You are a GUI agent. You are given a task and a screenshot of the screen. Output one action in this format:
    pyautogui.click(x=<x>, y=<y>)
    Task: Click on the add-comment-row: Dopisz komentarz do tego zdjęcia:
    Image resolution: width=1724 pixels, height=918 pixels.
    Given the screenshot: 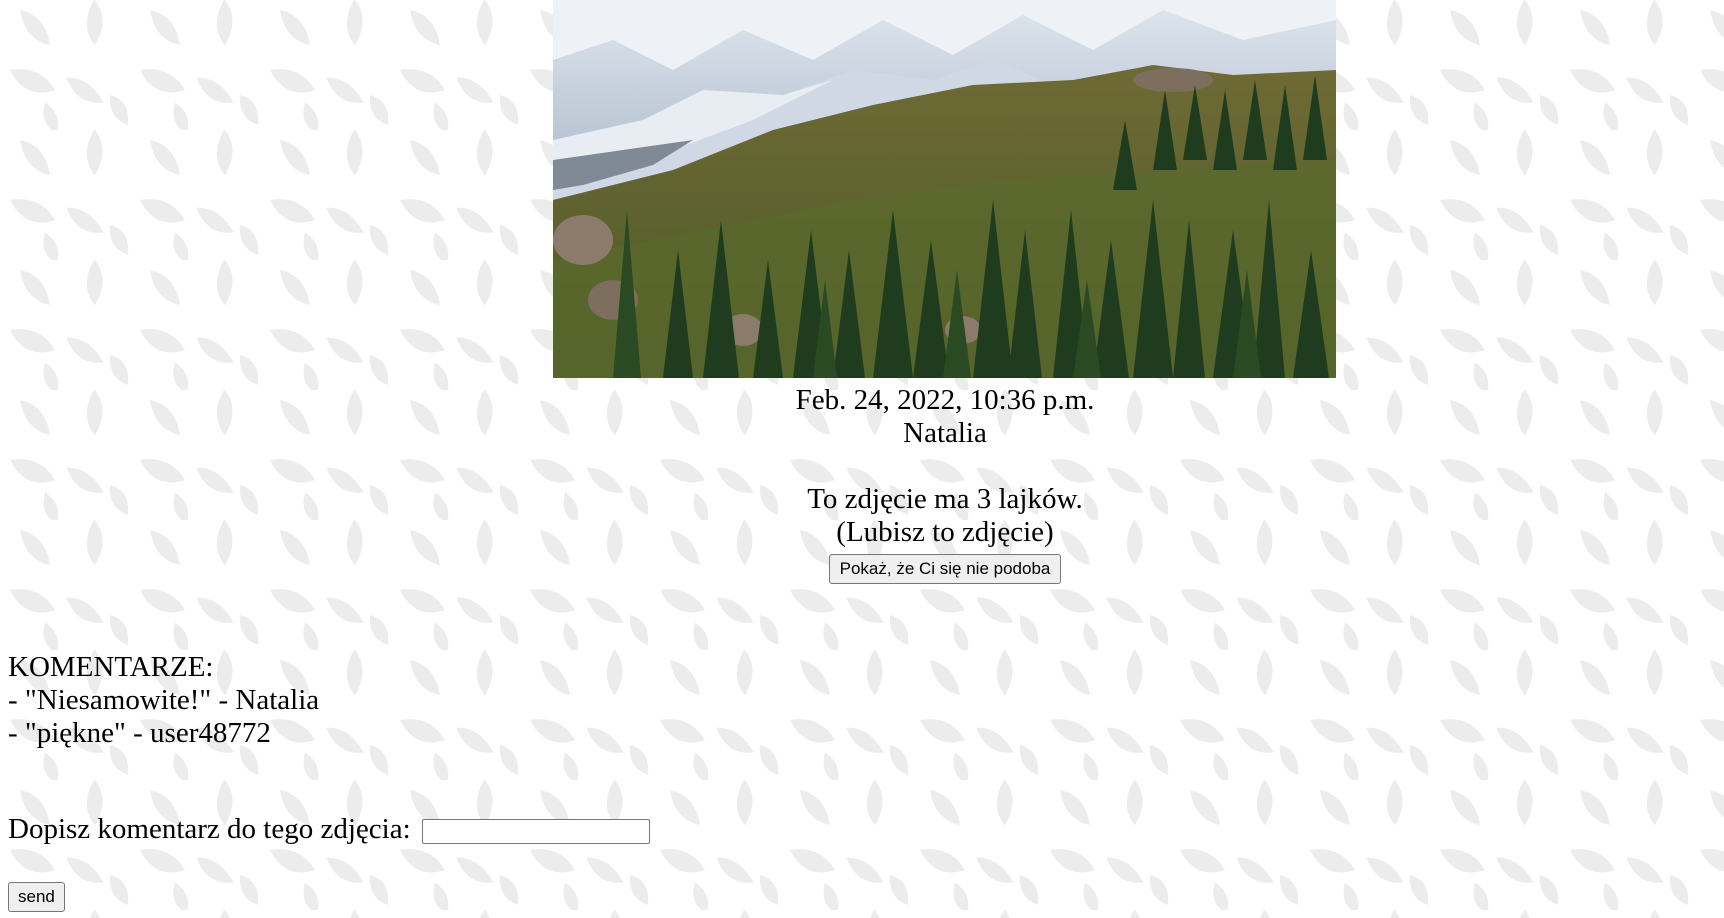 What is the action you would take?
    pyautogui.click(x=329, y=829)
    